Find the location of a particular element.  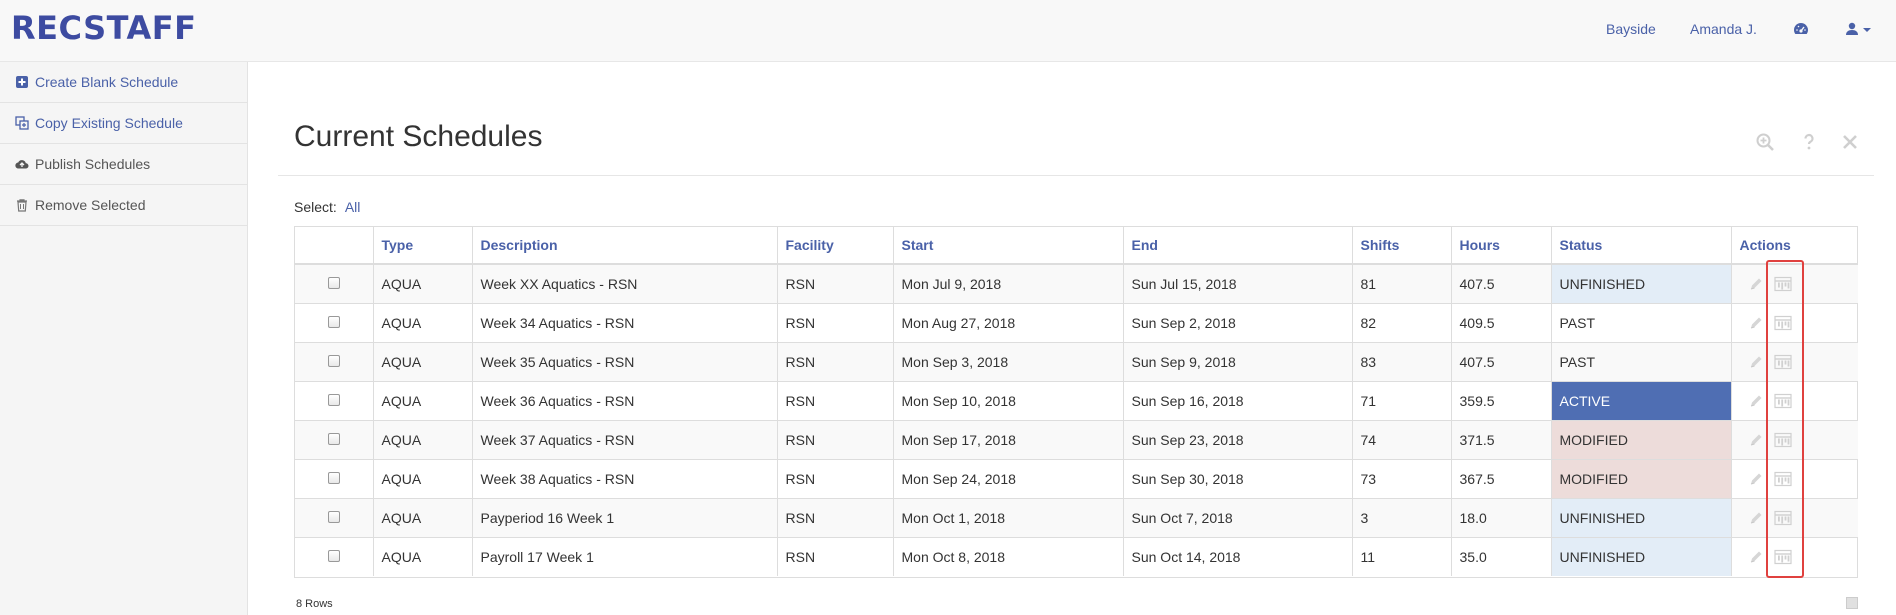

cell-description: Week 38 Aquatics - RSN is located at coordinates (625, 478).